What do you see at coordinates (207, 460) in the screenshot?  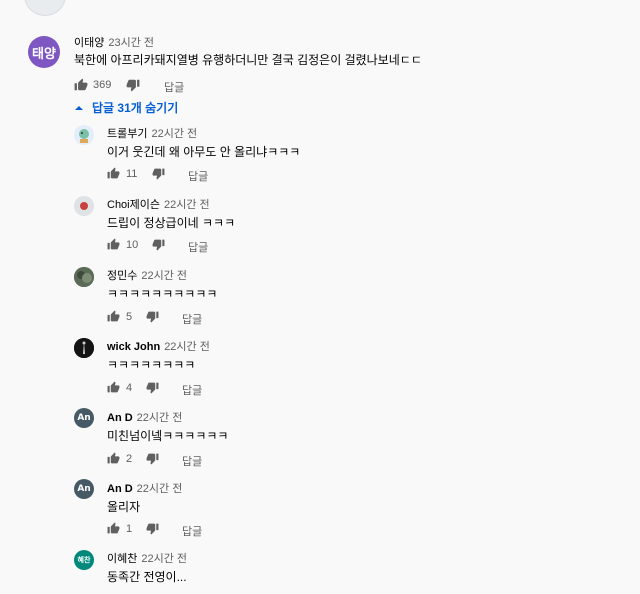 I see `comment-actions: 2 답글` at bounding box center [207, 460].